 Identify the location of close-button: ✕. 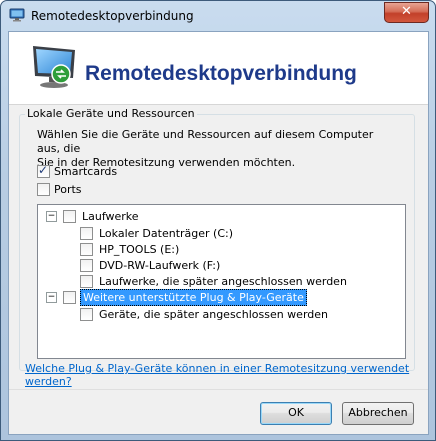
(406, 12).